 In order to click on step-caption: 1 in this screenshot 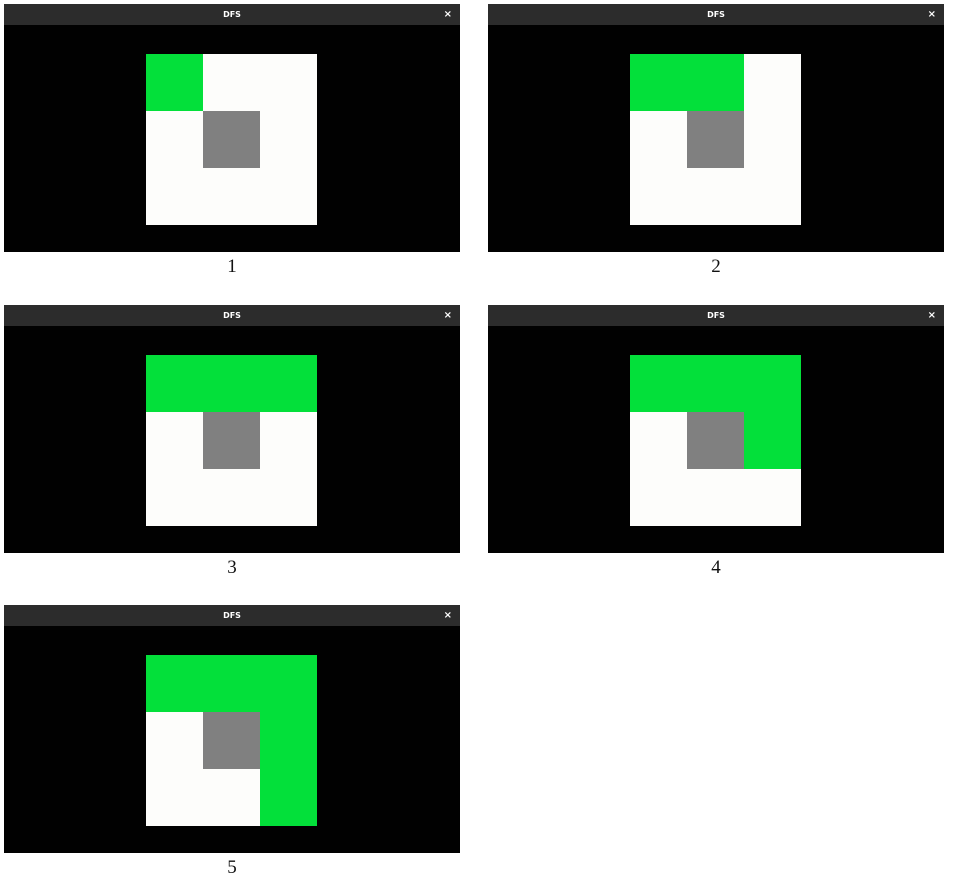, I will do `click(232, 266)`.